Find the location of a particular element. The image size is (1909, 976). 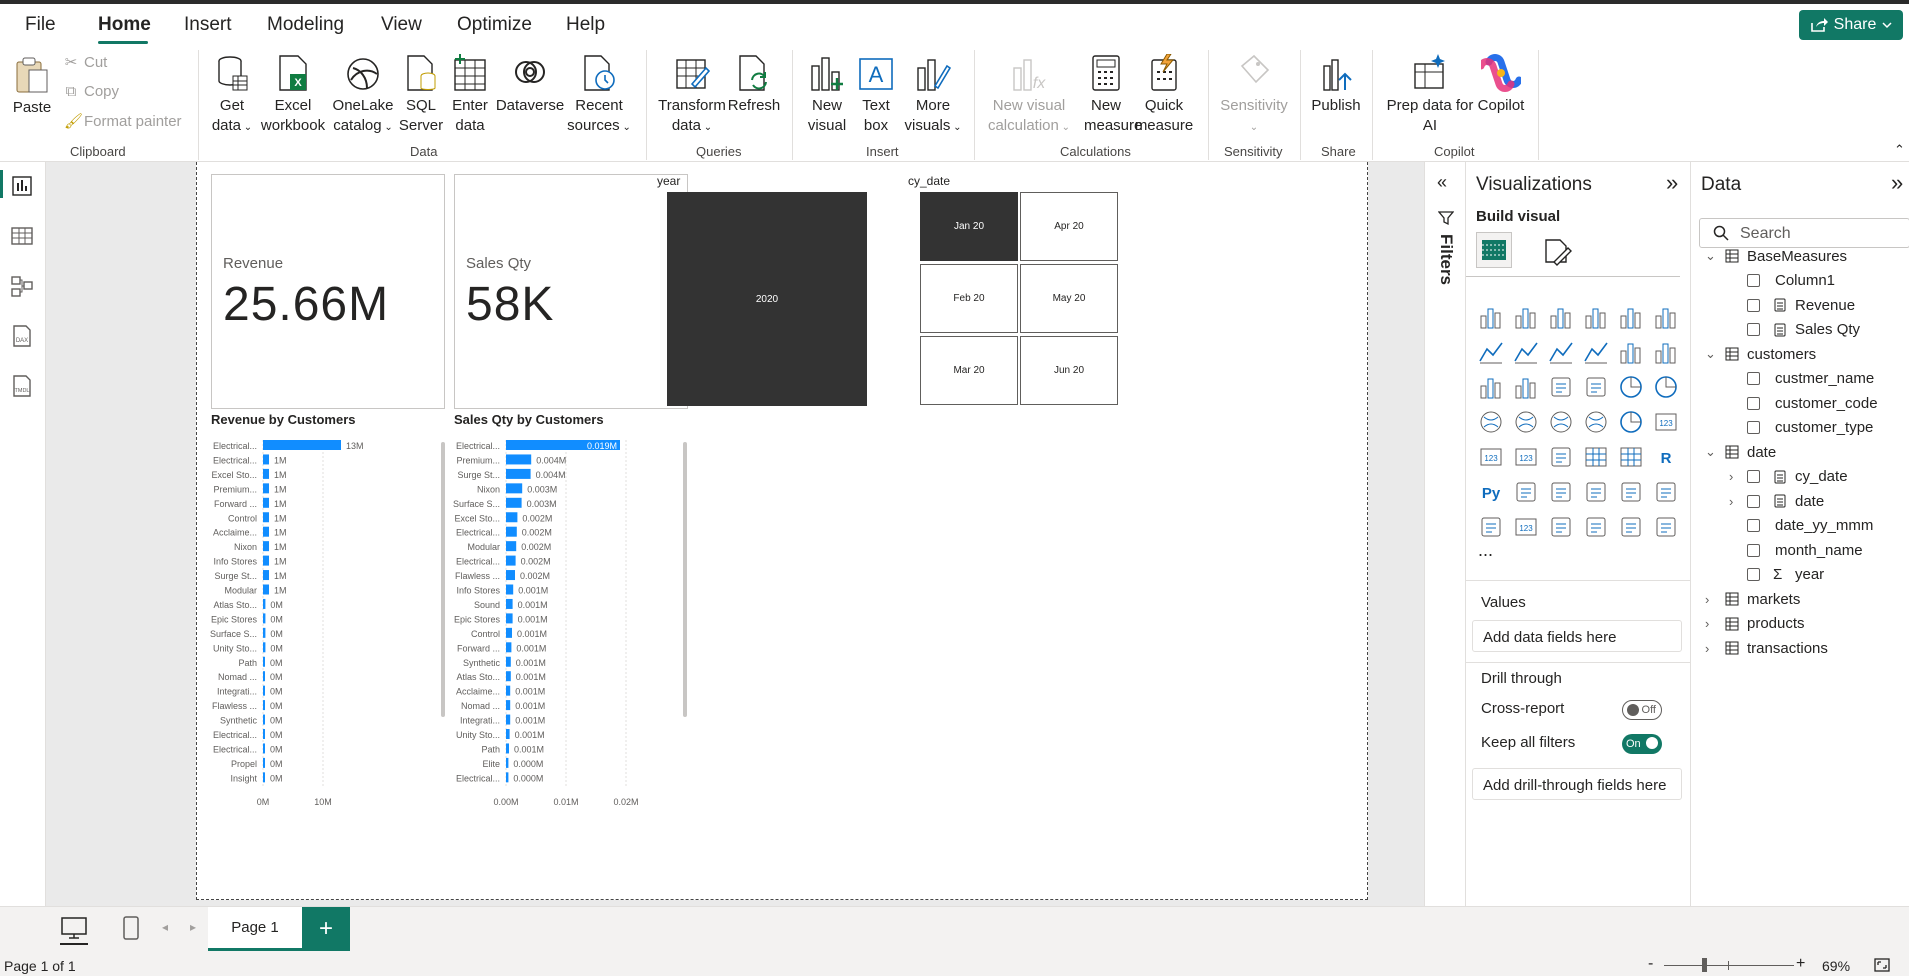

collapse-data-icon: » is located at coordinates (1897, 183).